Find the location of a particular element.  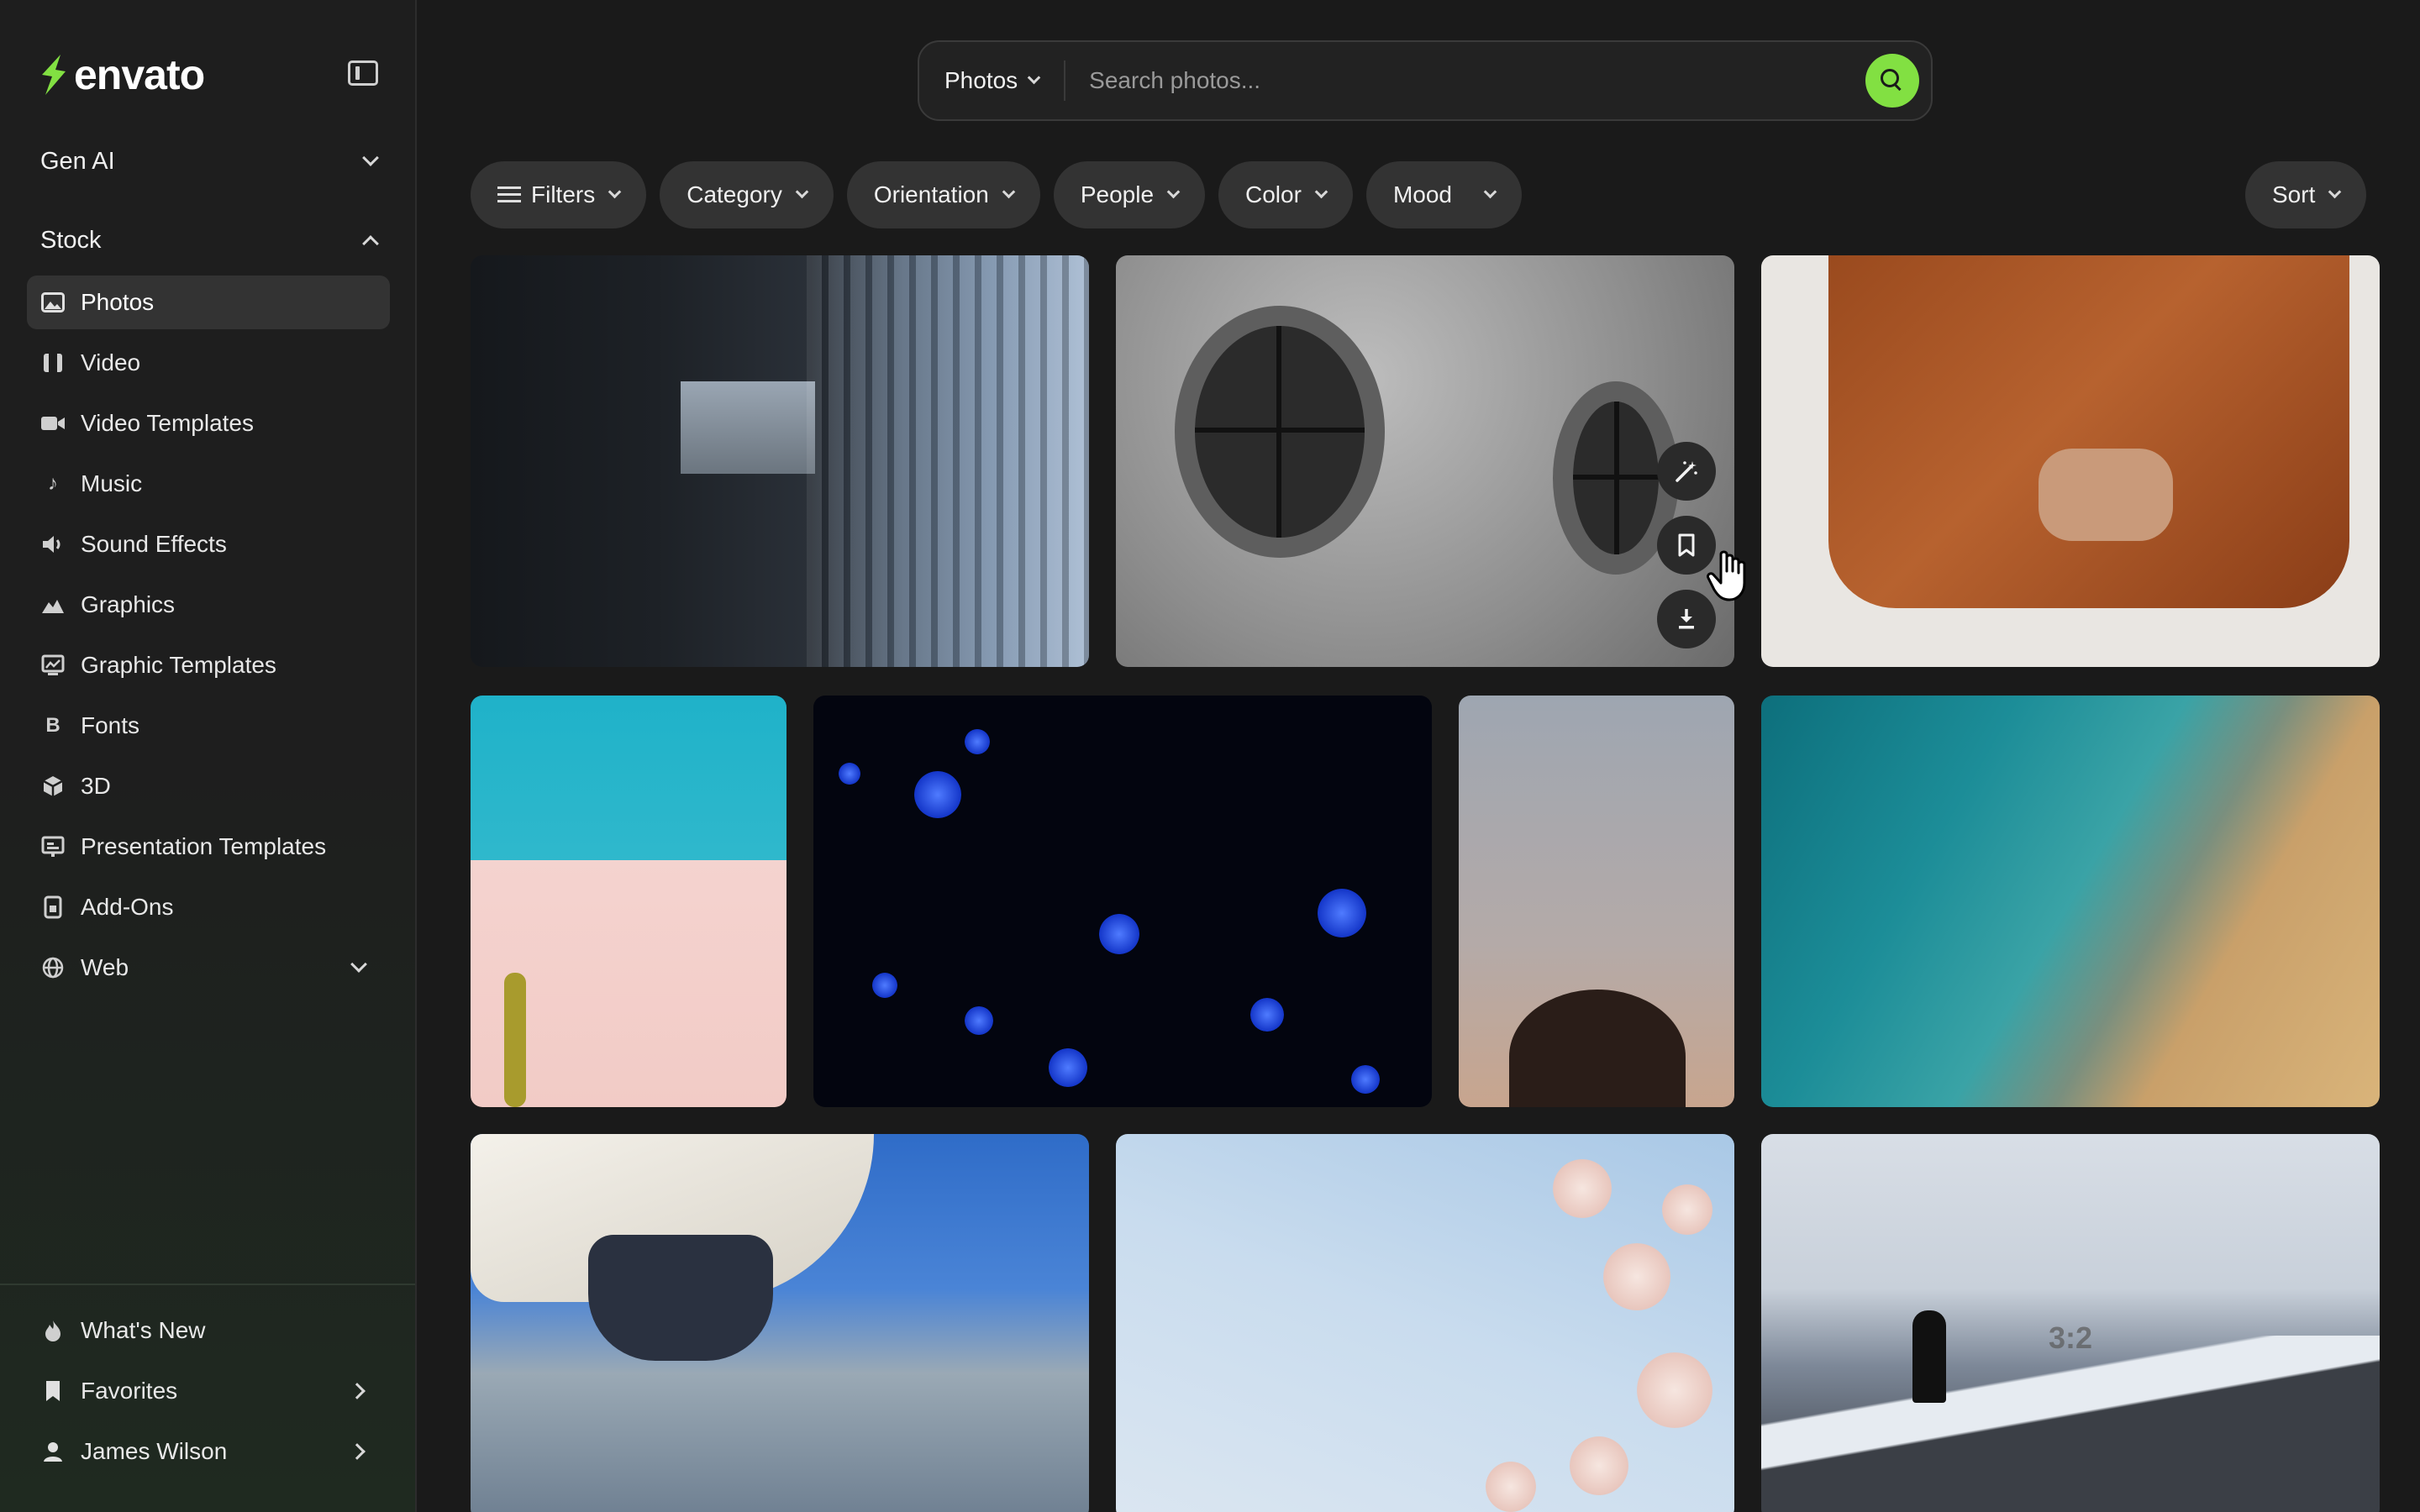

sidebar-footer: What's New Favorites James Wilson is located at coordinates (207, 1384).